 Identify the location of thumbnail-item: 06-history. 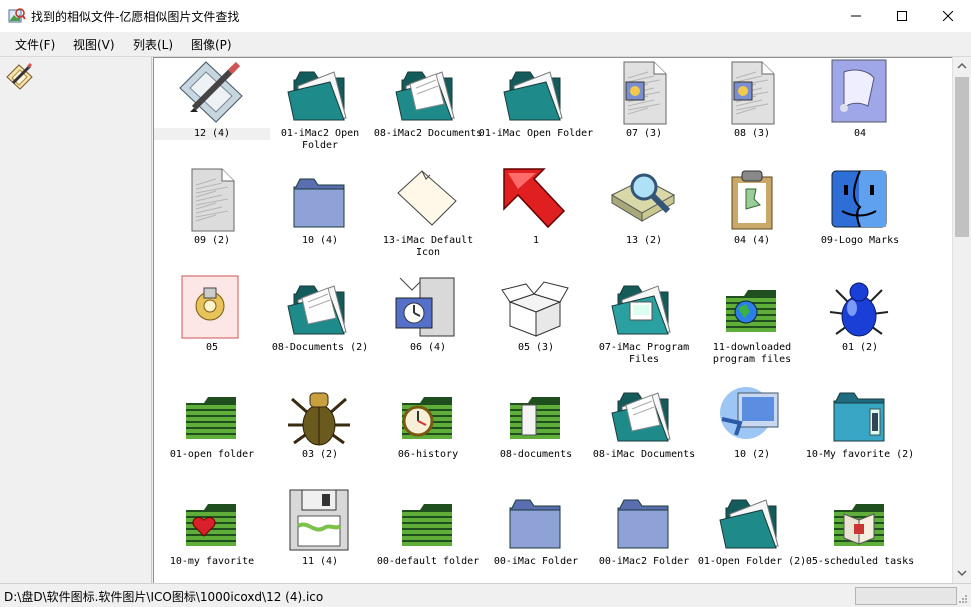
(428, 432).